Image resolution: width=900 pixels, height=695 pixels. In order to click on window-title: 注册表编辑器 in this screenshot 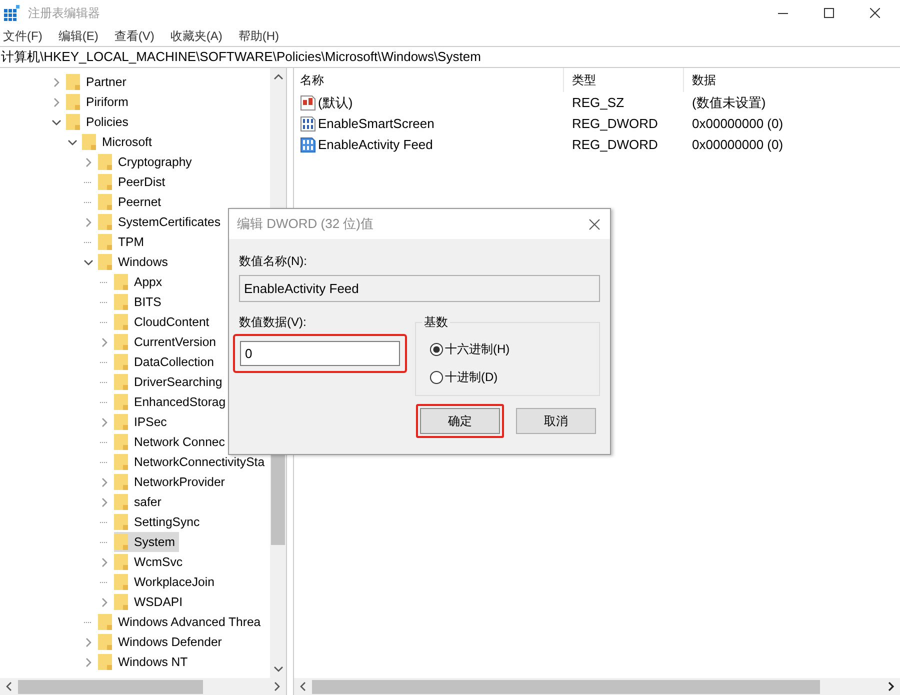, I will do `click(64, 13)`.